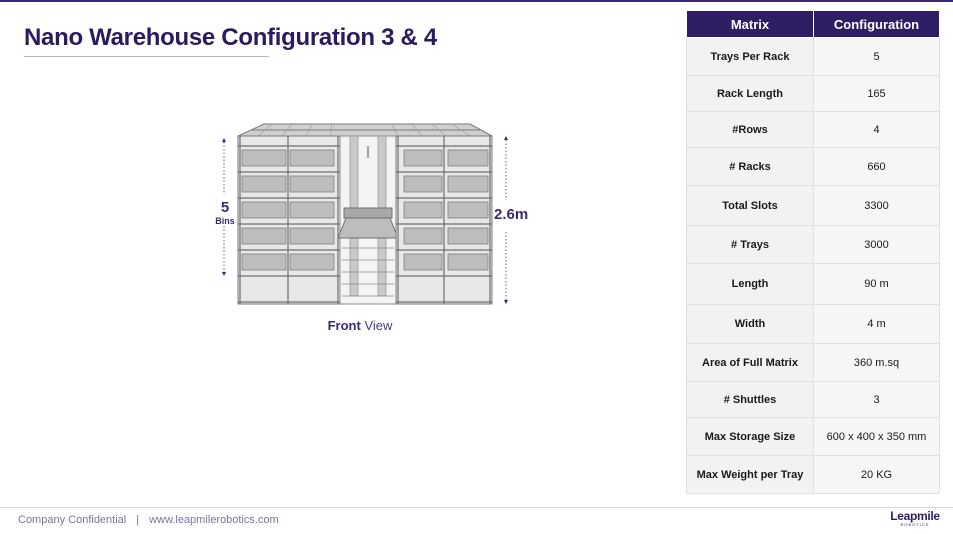 This screenshot has width=953, height=534. What do you see at coordinates (750, 166) in the screenshot?
I see `row-key: # Racks` at bounding box center [750, 166].